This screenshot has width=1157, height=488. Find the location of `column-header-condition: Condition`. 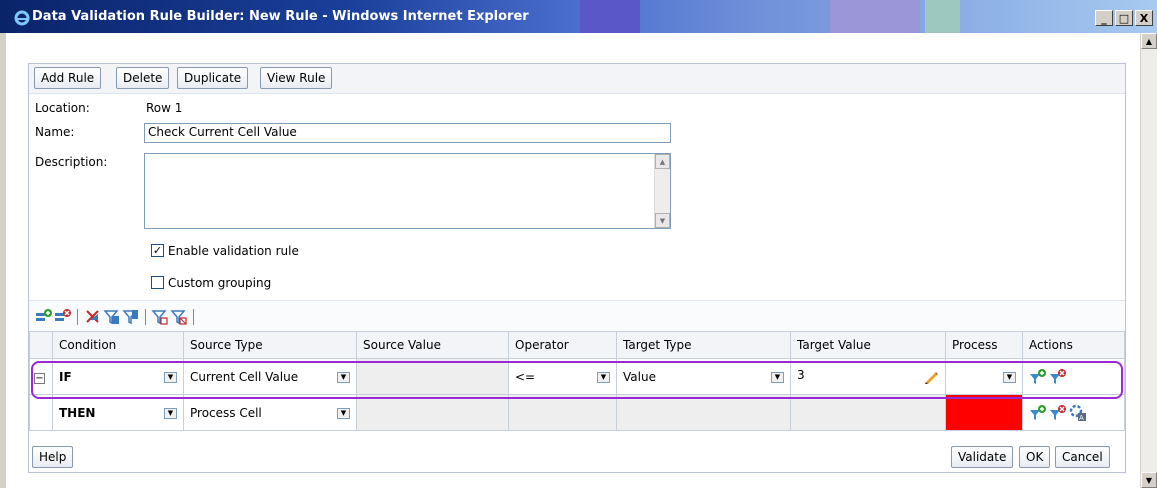

column-header-condition: Condition is located at coordinates (118, 345).